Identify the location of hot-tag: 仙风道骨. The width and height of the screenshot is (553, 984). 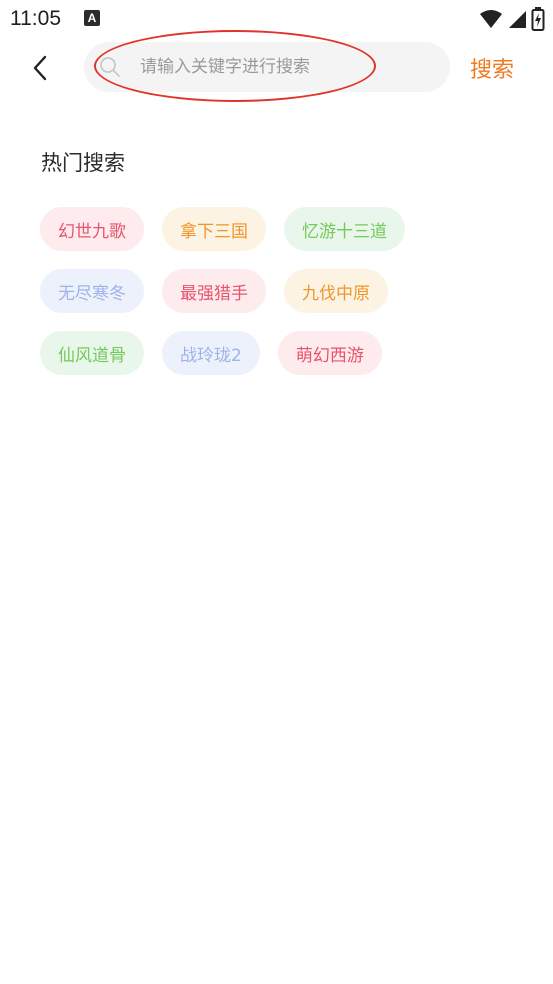
(92, 353).